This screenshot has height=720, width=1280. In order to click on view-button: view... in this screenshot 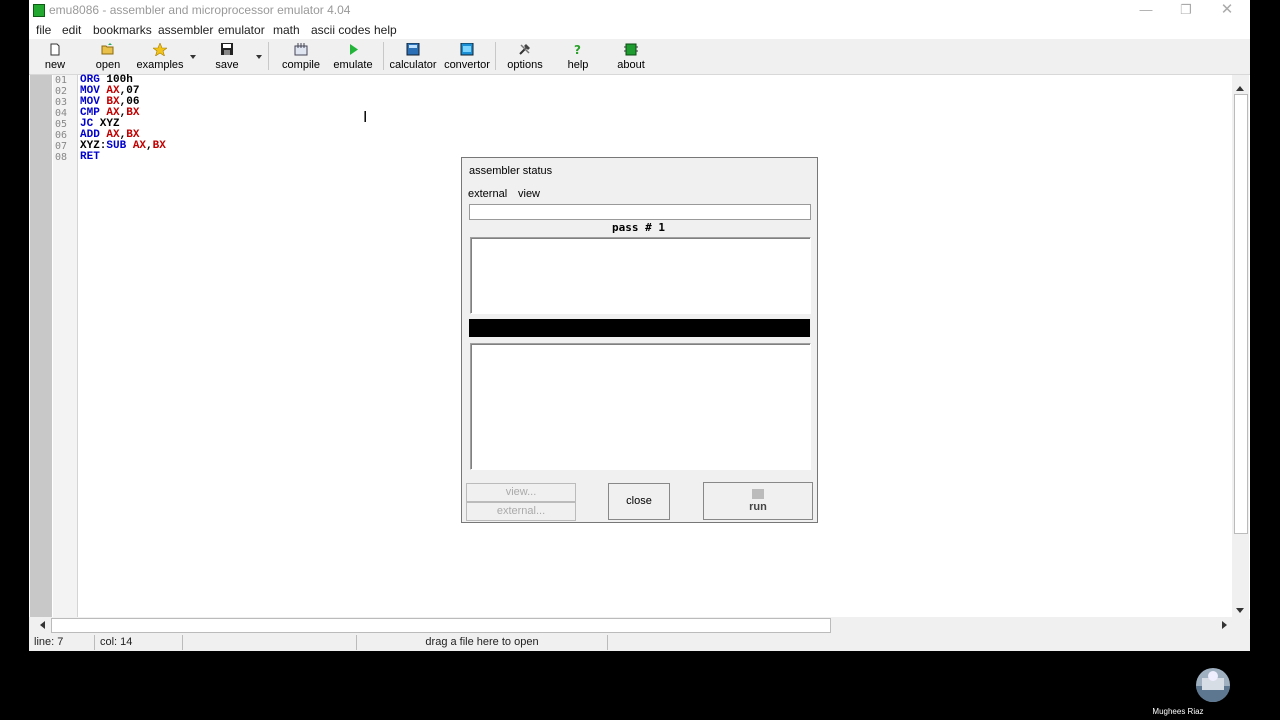, I will do `click(521, 492)`.